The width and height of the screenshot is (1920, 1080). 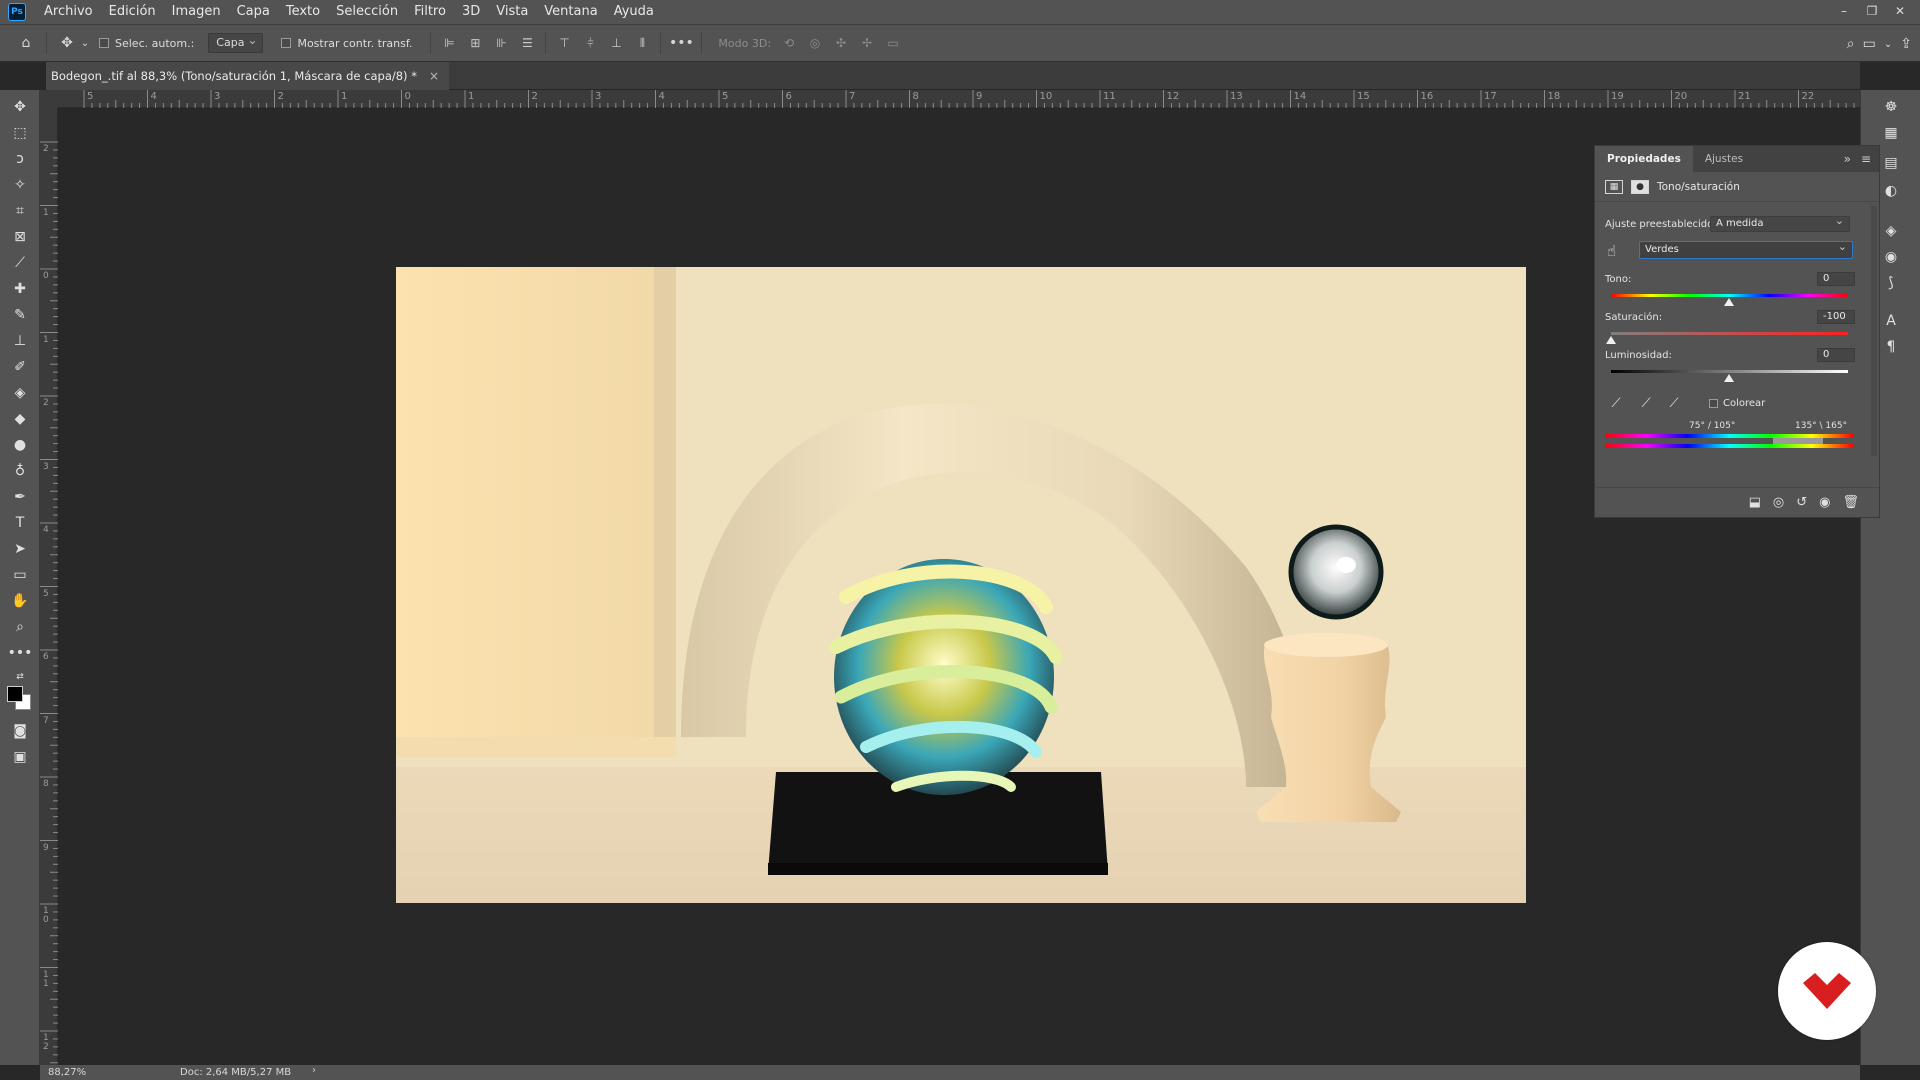 I want to click on 3d-orbit-icon: ⟲, so click(x=789, y=43).